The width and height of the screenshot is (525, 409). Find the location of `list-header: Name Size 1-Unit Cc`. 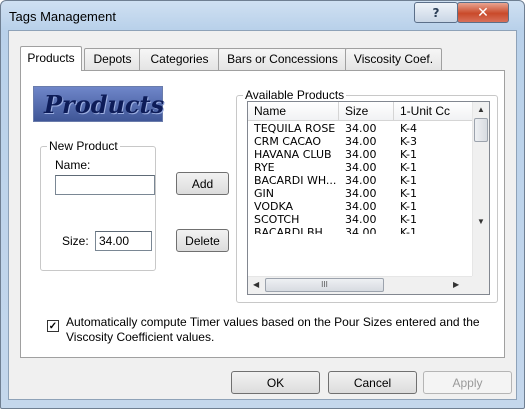

list-header: Name Size 1-Unit Cc is located at coordinates (360, 111).